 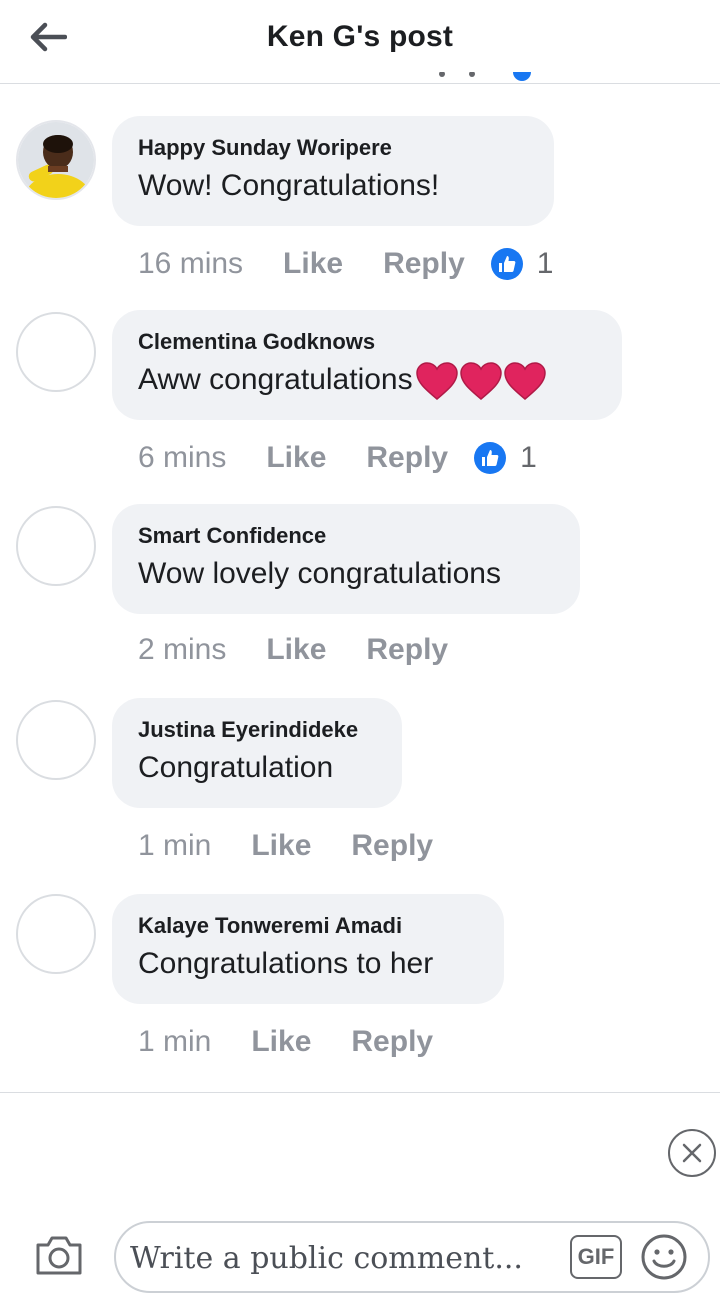 I want to click on comment-text: Congratulation, so click(x=236, y=767).